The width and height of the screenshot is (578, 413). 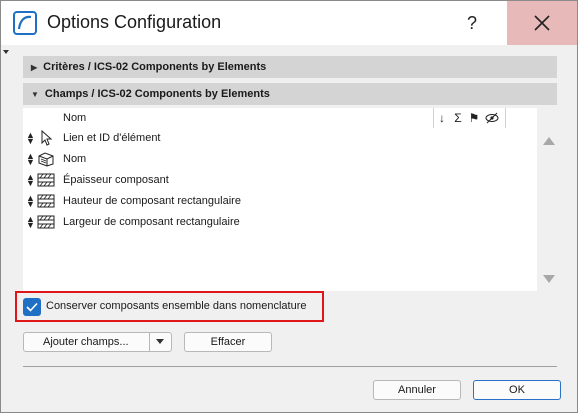 I want to click on sum-icon: Σ, so click(x=458, y=118).